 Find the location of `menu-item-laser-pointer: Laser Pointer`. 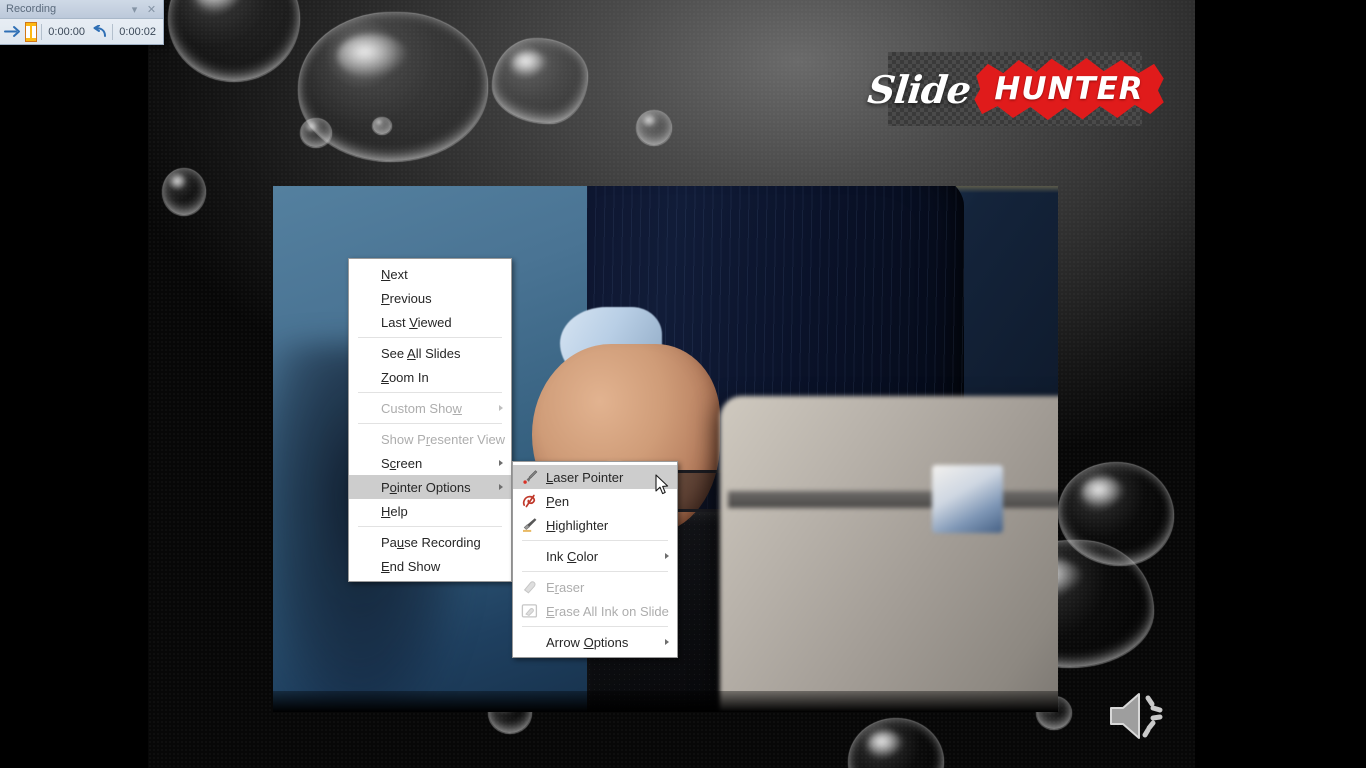

menu-item-laser-pointer: Laser Pointer is located at coordinates (595, 477).